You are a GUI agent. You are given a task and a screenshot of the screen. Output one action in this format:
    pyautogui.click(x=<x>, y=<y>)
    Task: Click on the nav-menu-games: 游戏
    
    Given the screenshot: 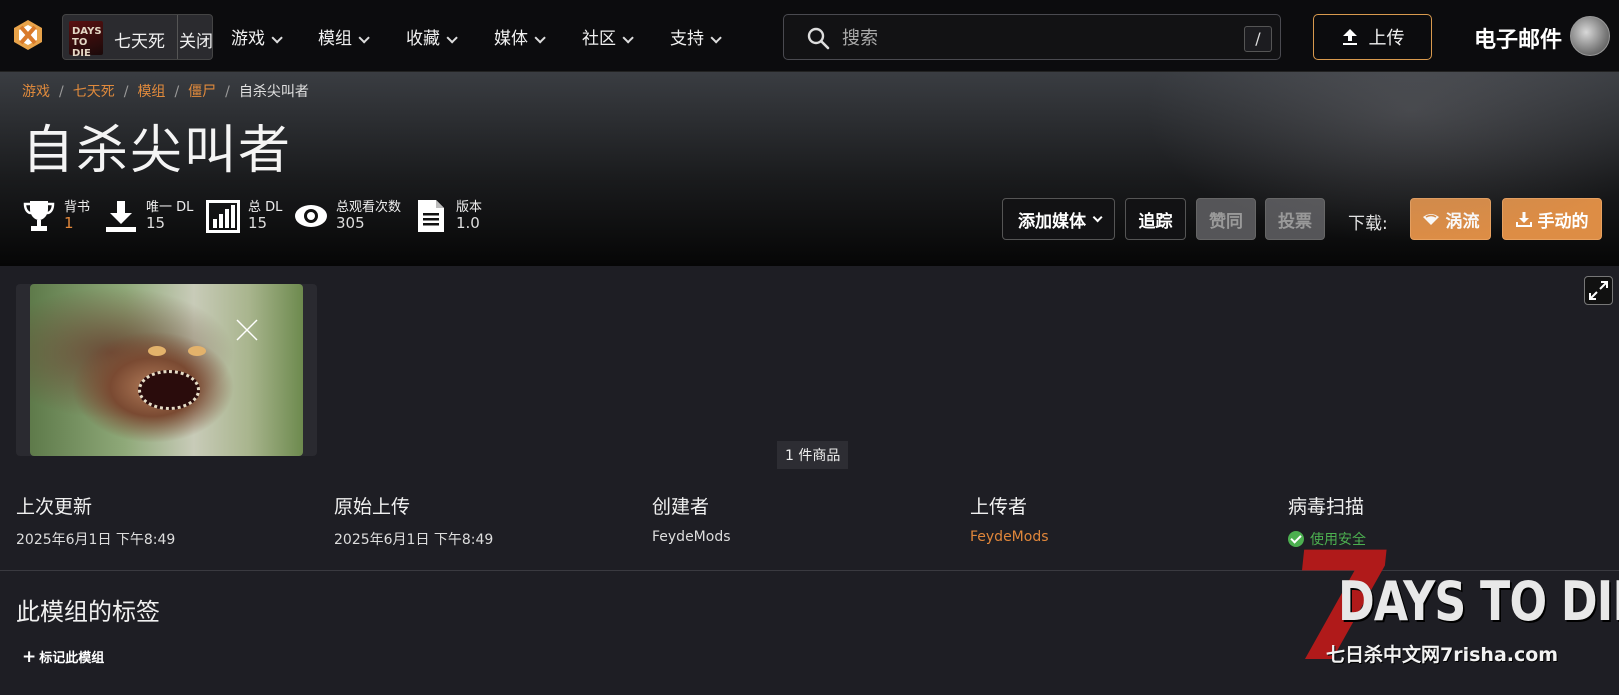 What is the action you would take?
    pyautogui.click(x=257, y=36)
    